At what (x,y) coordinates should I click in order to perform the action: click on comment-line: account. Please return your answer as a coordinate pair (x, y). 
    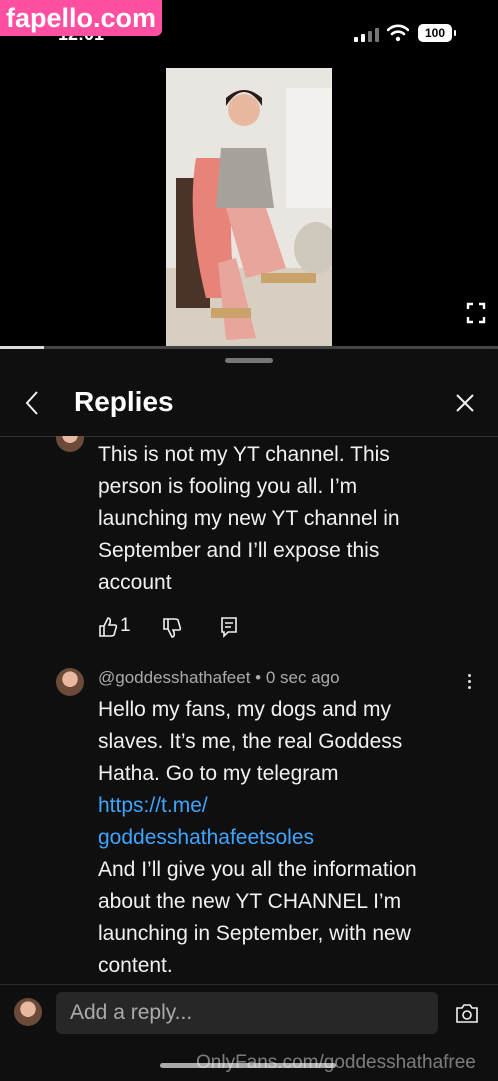
    Looking at the image, I should click on (135, 582).